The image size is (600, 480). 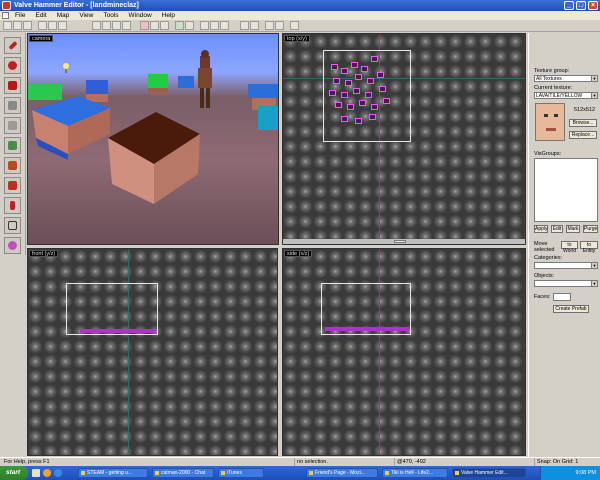 What do you see at coordinates (12, 185) in the screenshot?
I see `decal-tool-icon` at bounding box center [12, 185].